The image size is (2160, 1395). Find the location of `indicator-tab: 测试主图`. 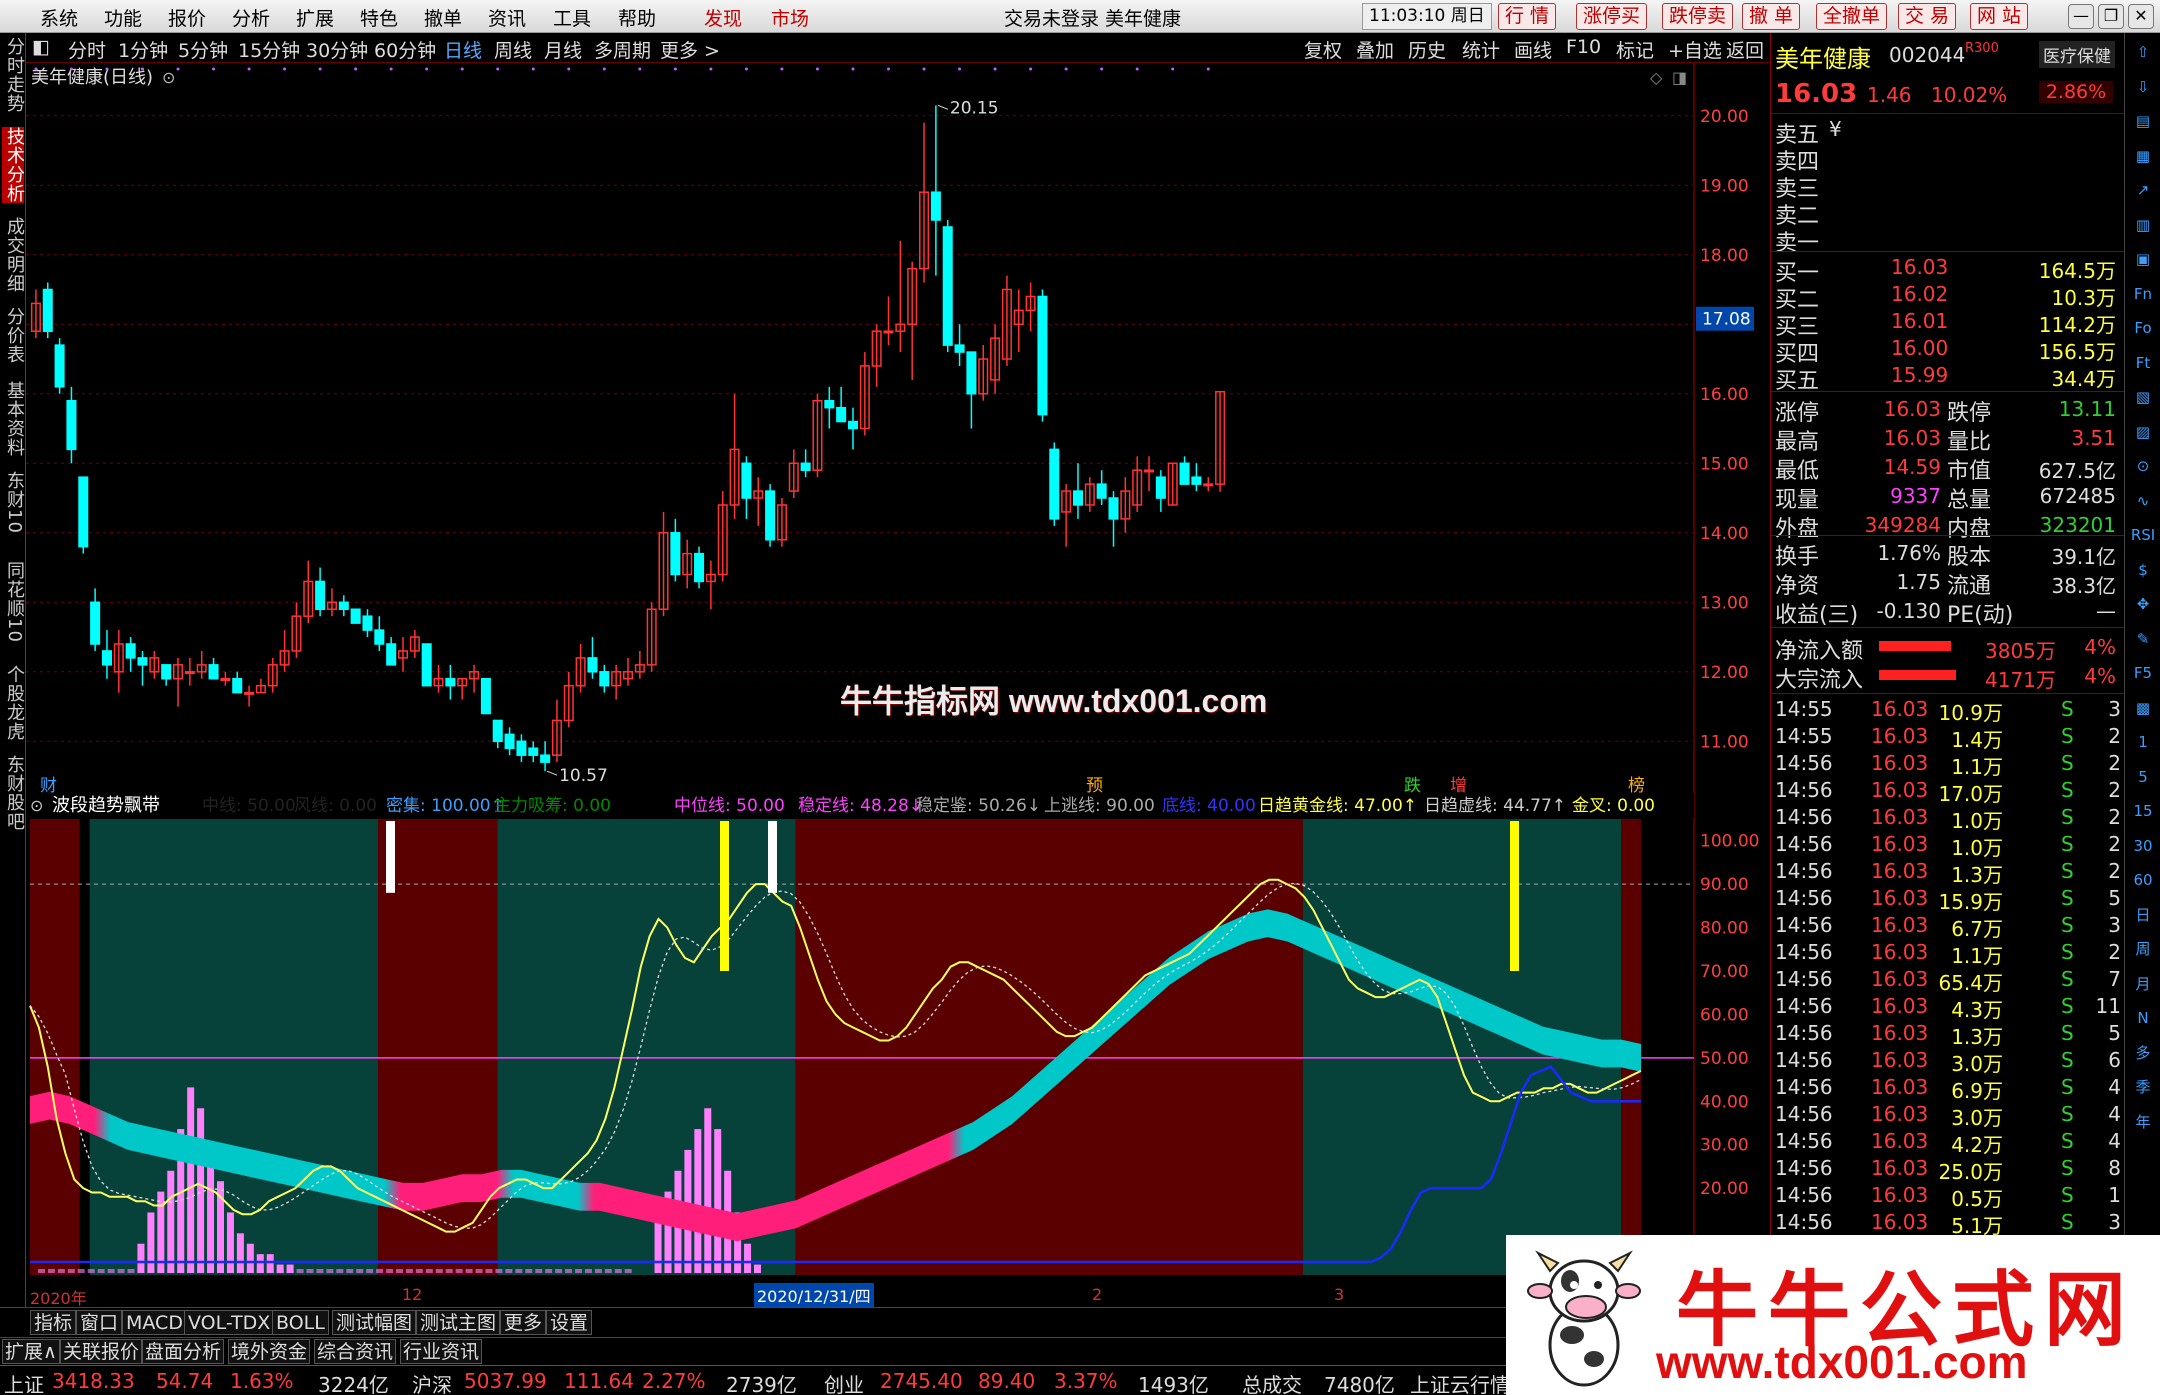

indicator-tab: 测试主图 is located at coordinates (458, 1322).